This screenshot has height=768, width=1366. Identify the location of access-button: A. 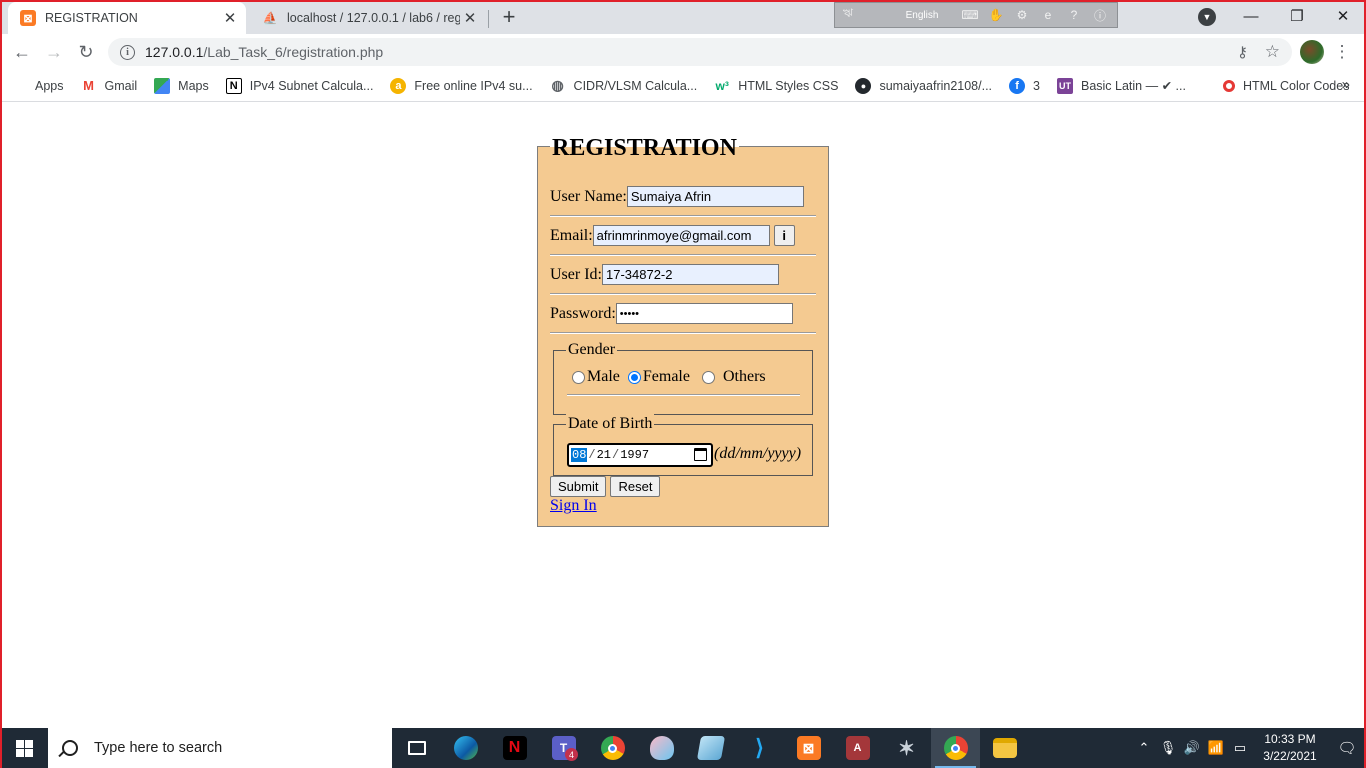
(857, 748).